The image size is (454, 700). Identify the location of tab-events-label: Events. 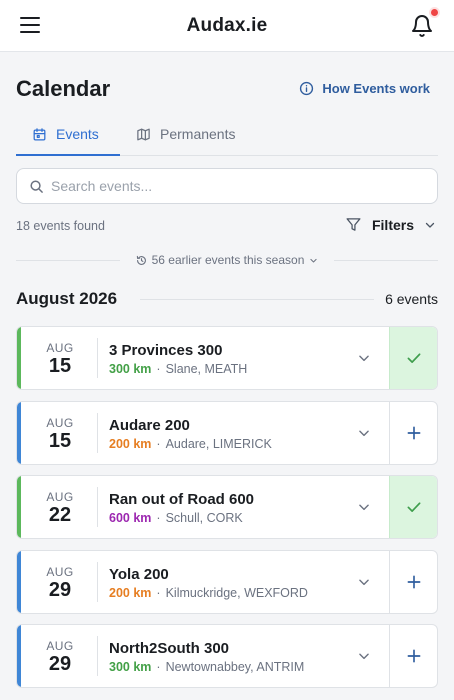
(77, 134).